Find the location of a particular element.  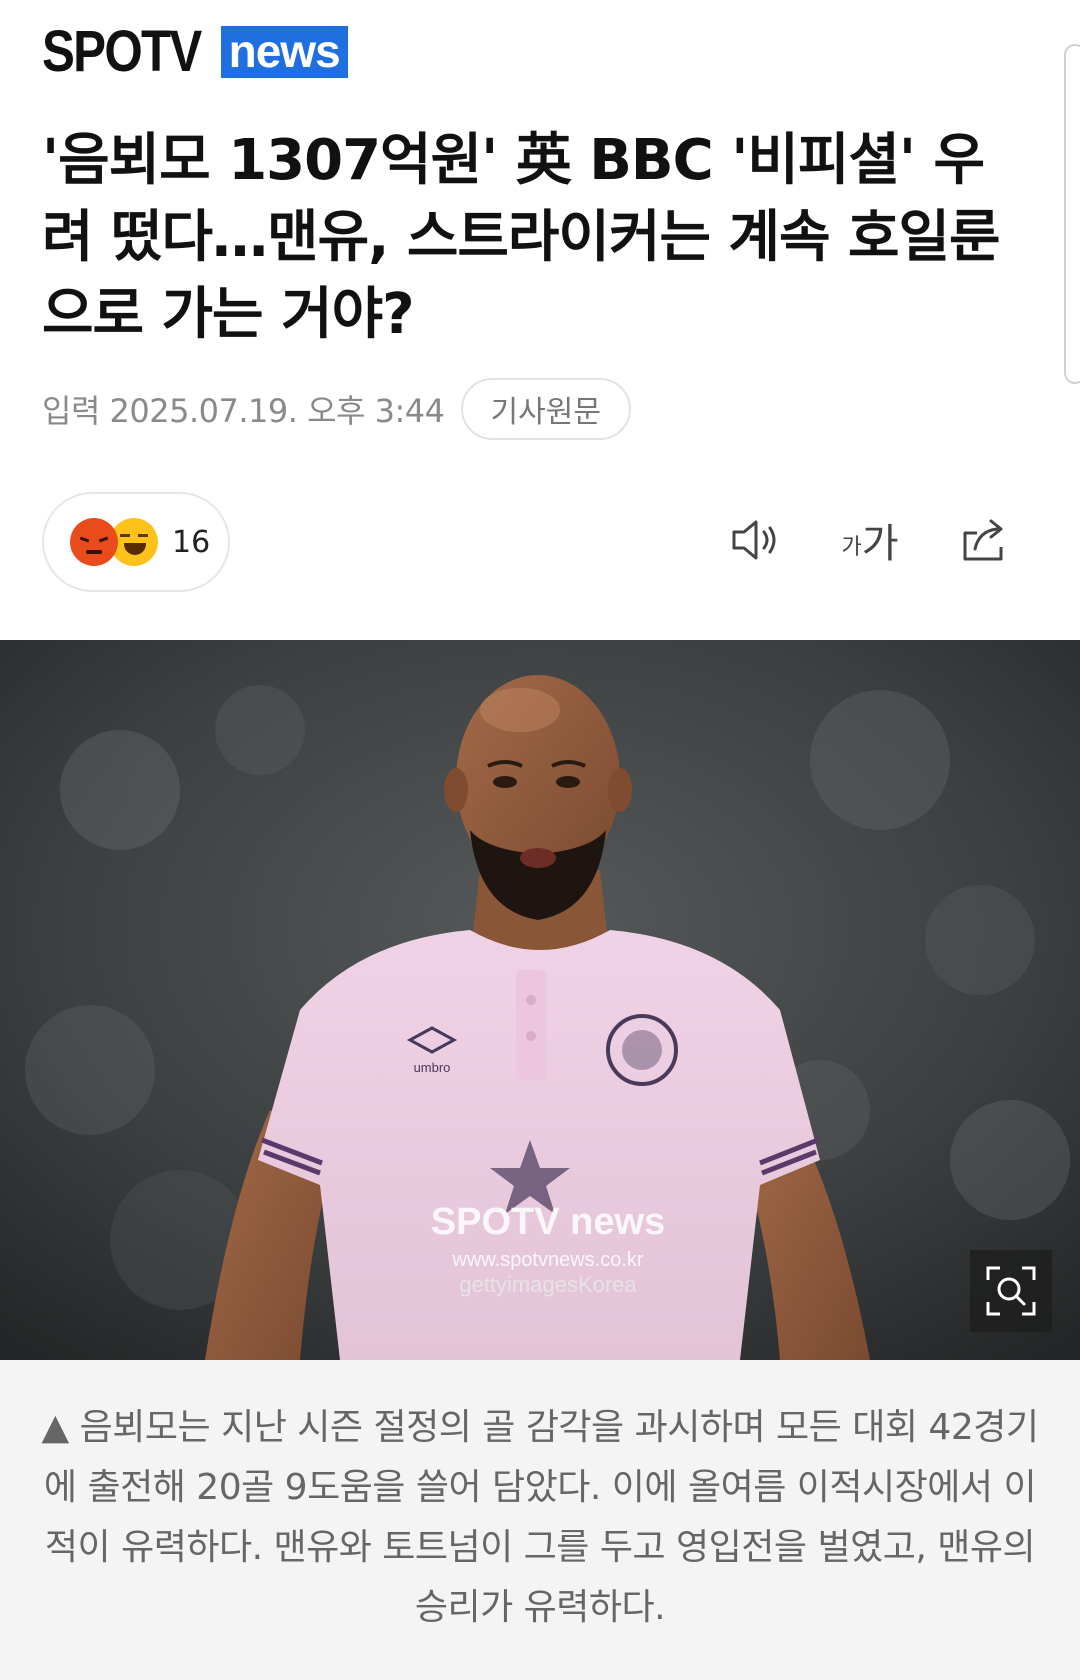

publish-date: 입력 2025.07.19. 오후 3:44 is located at coordinates (243, 411).